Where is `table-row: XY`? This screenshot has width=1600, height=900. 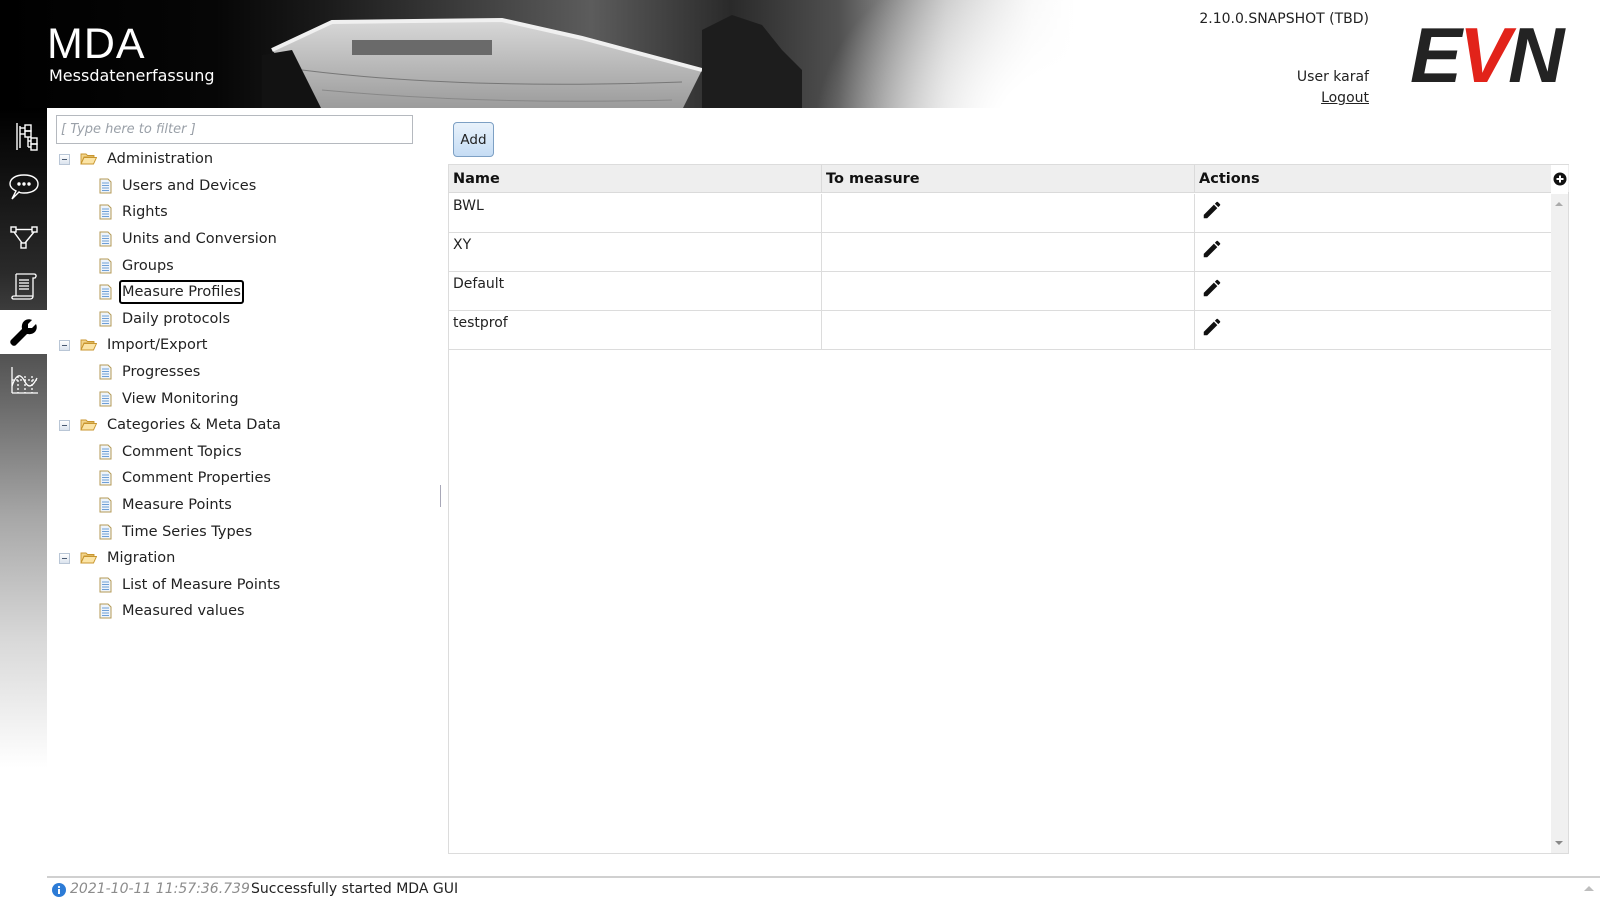 table-row: XY is located at coordinates (1009, 252).